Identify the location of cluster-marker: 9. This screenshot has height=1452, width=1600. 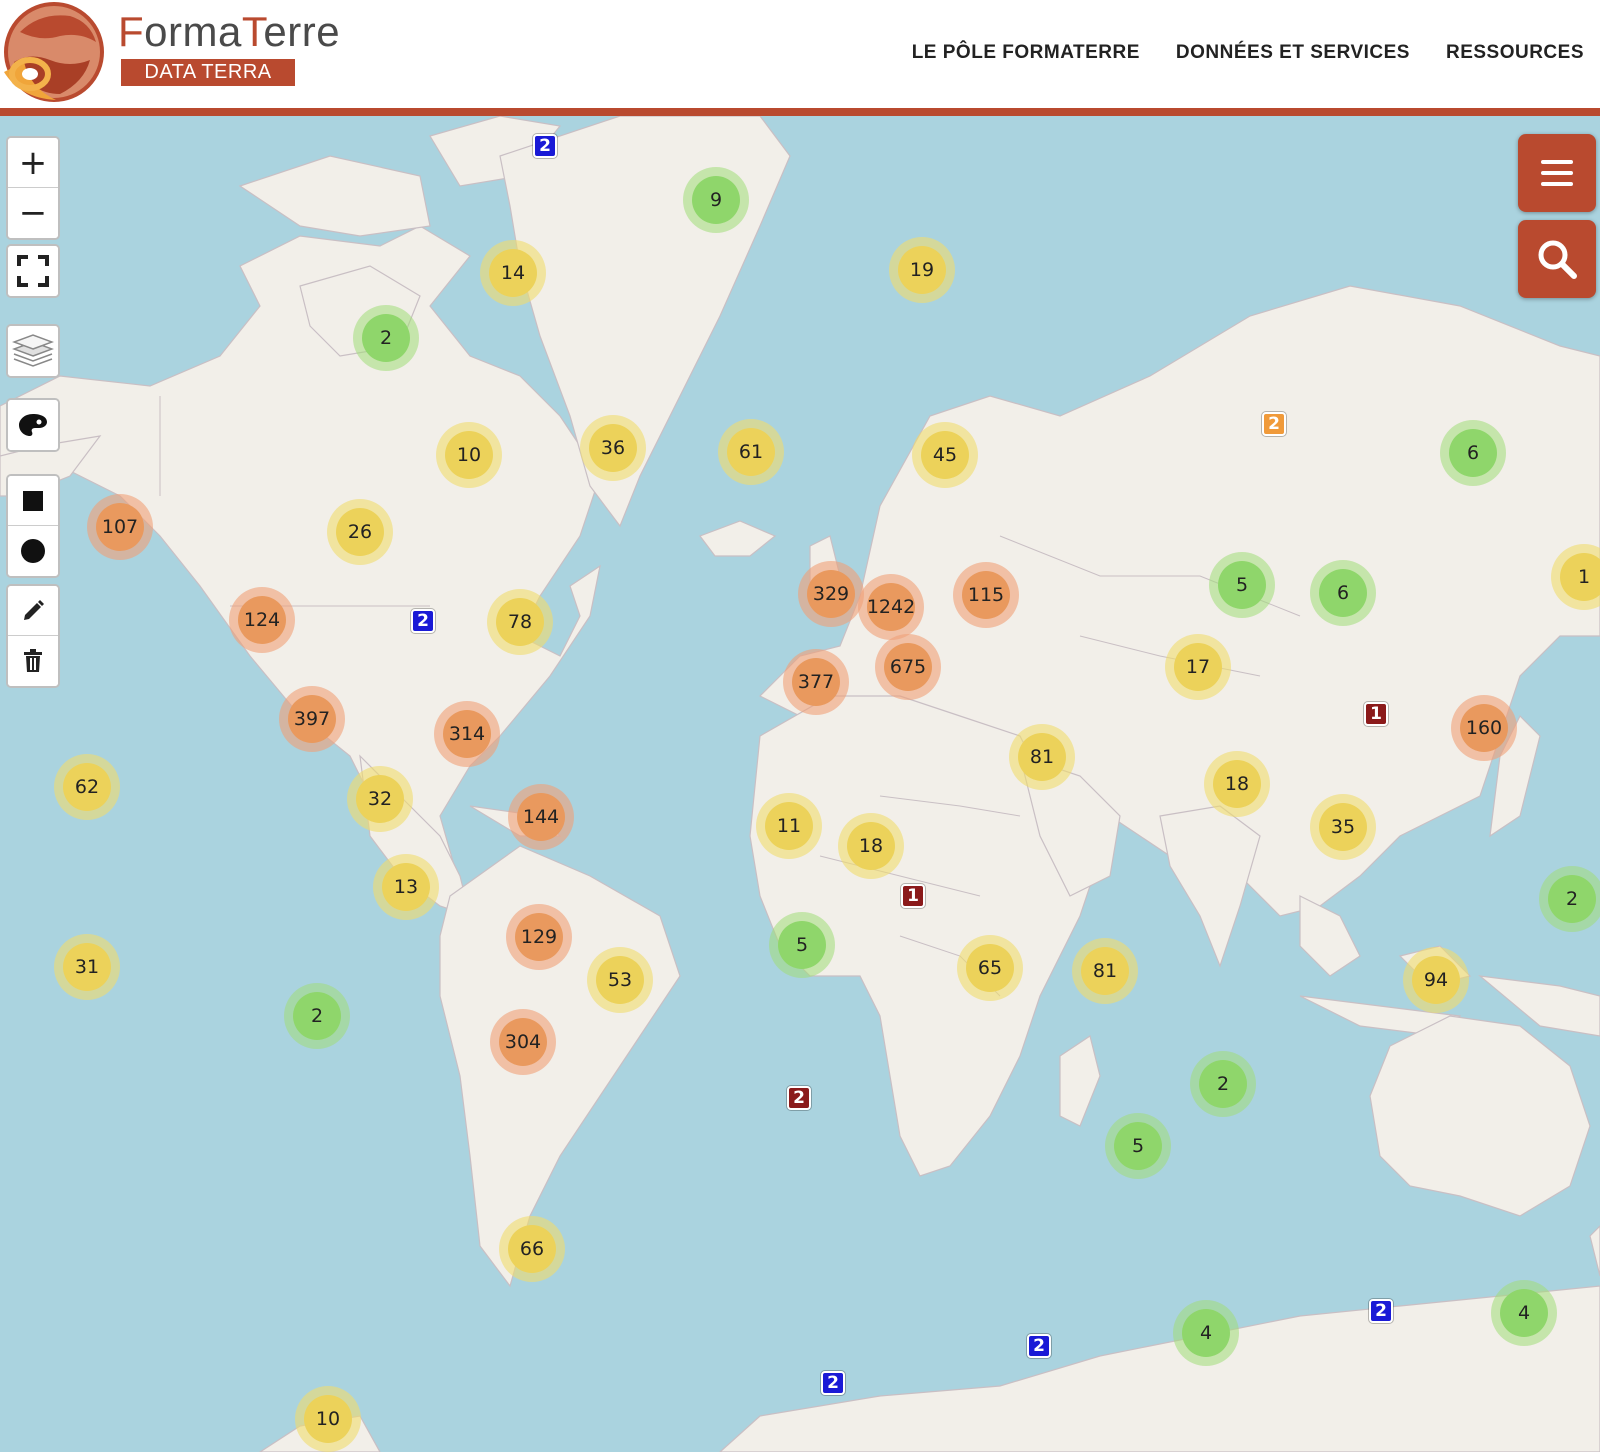
(716, 200).